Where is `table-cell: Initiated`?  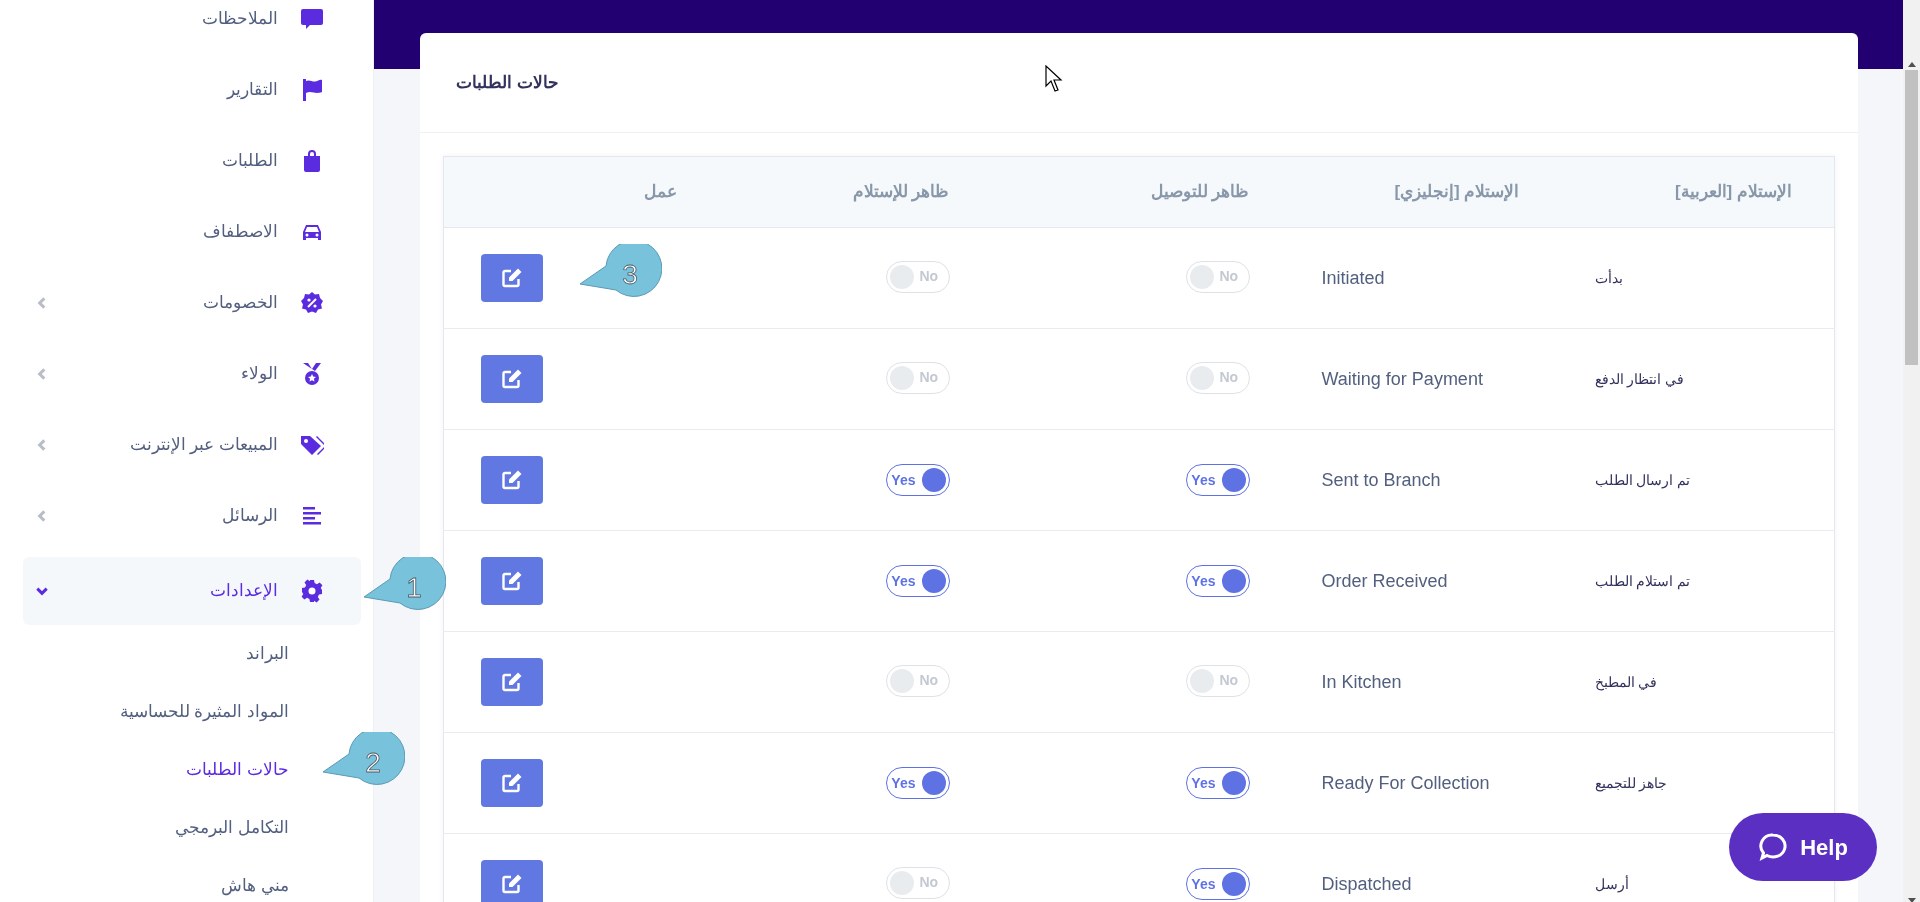 table-cell: Initiated is located at coordinates (1353, 277).